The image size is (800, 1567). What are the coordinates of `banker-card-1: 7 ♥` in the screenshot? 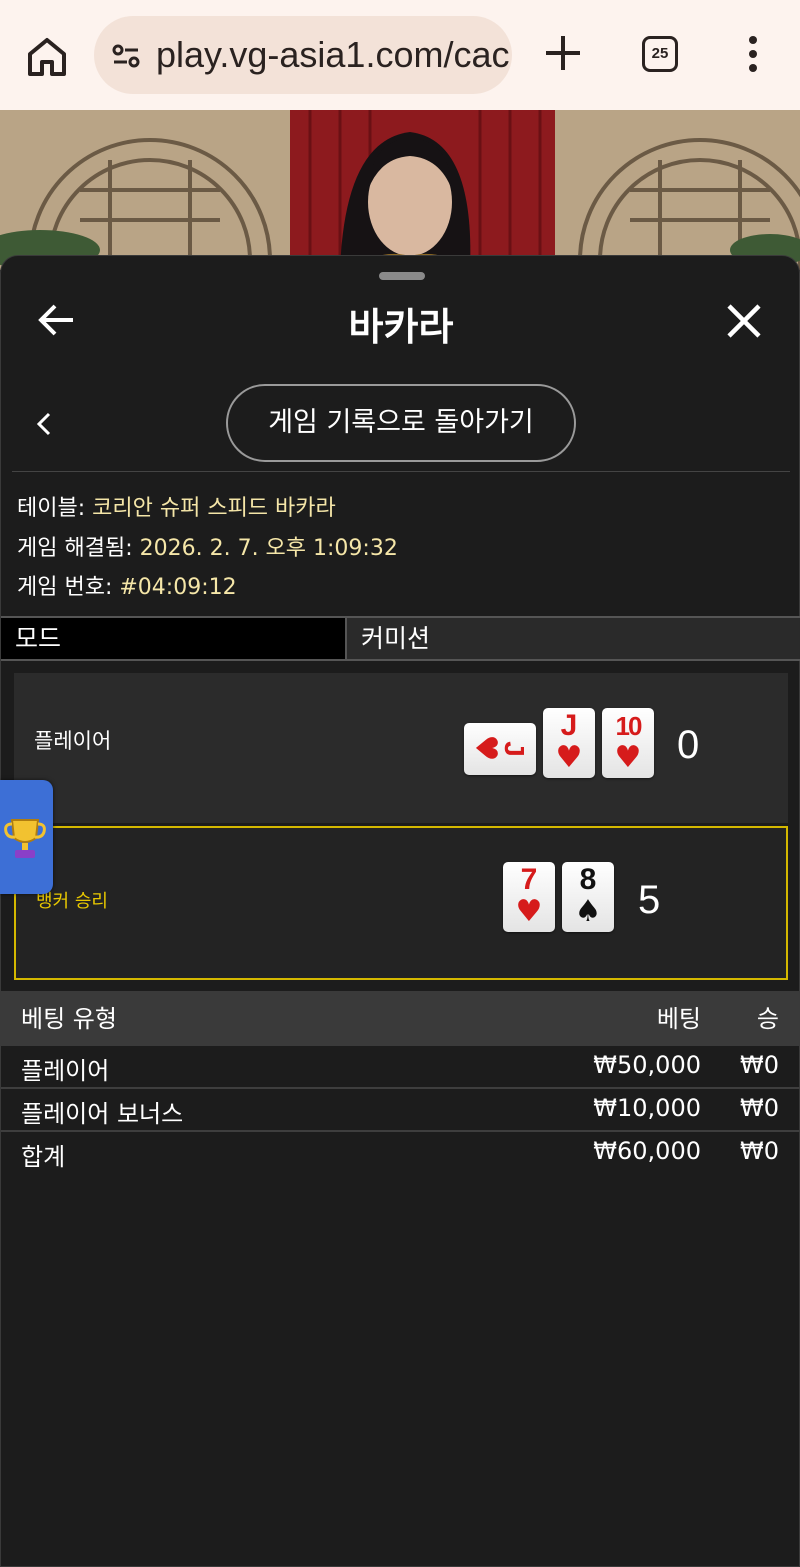 It's located at (529, 897).